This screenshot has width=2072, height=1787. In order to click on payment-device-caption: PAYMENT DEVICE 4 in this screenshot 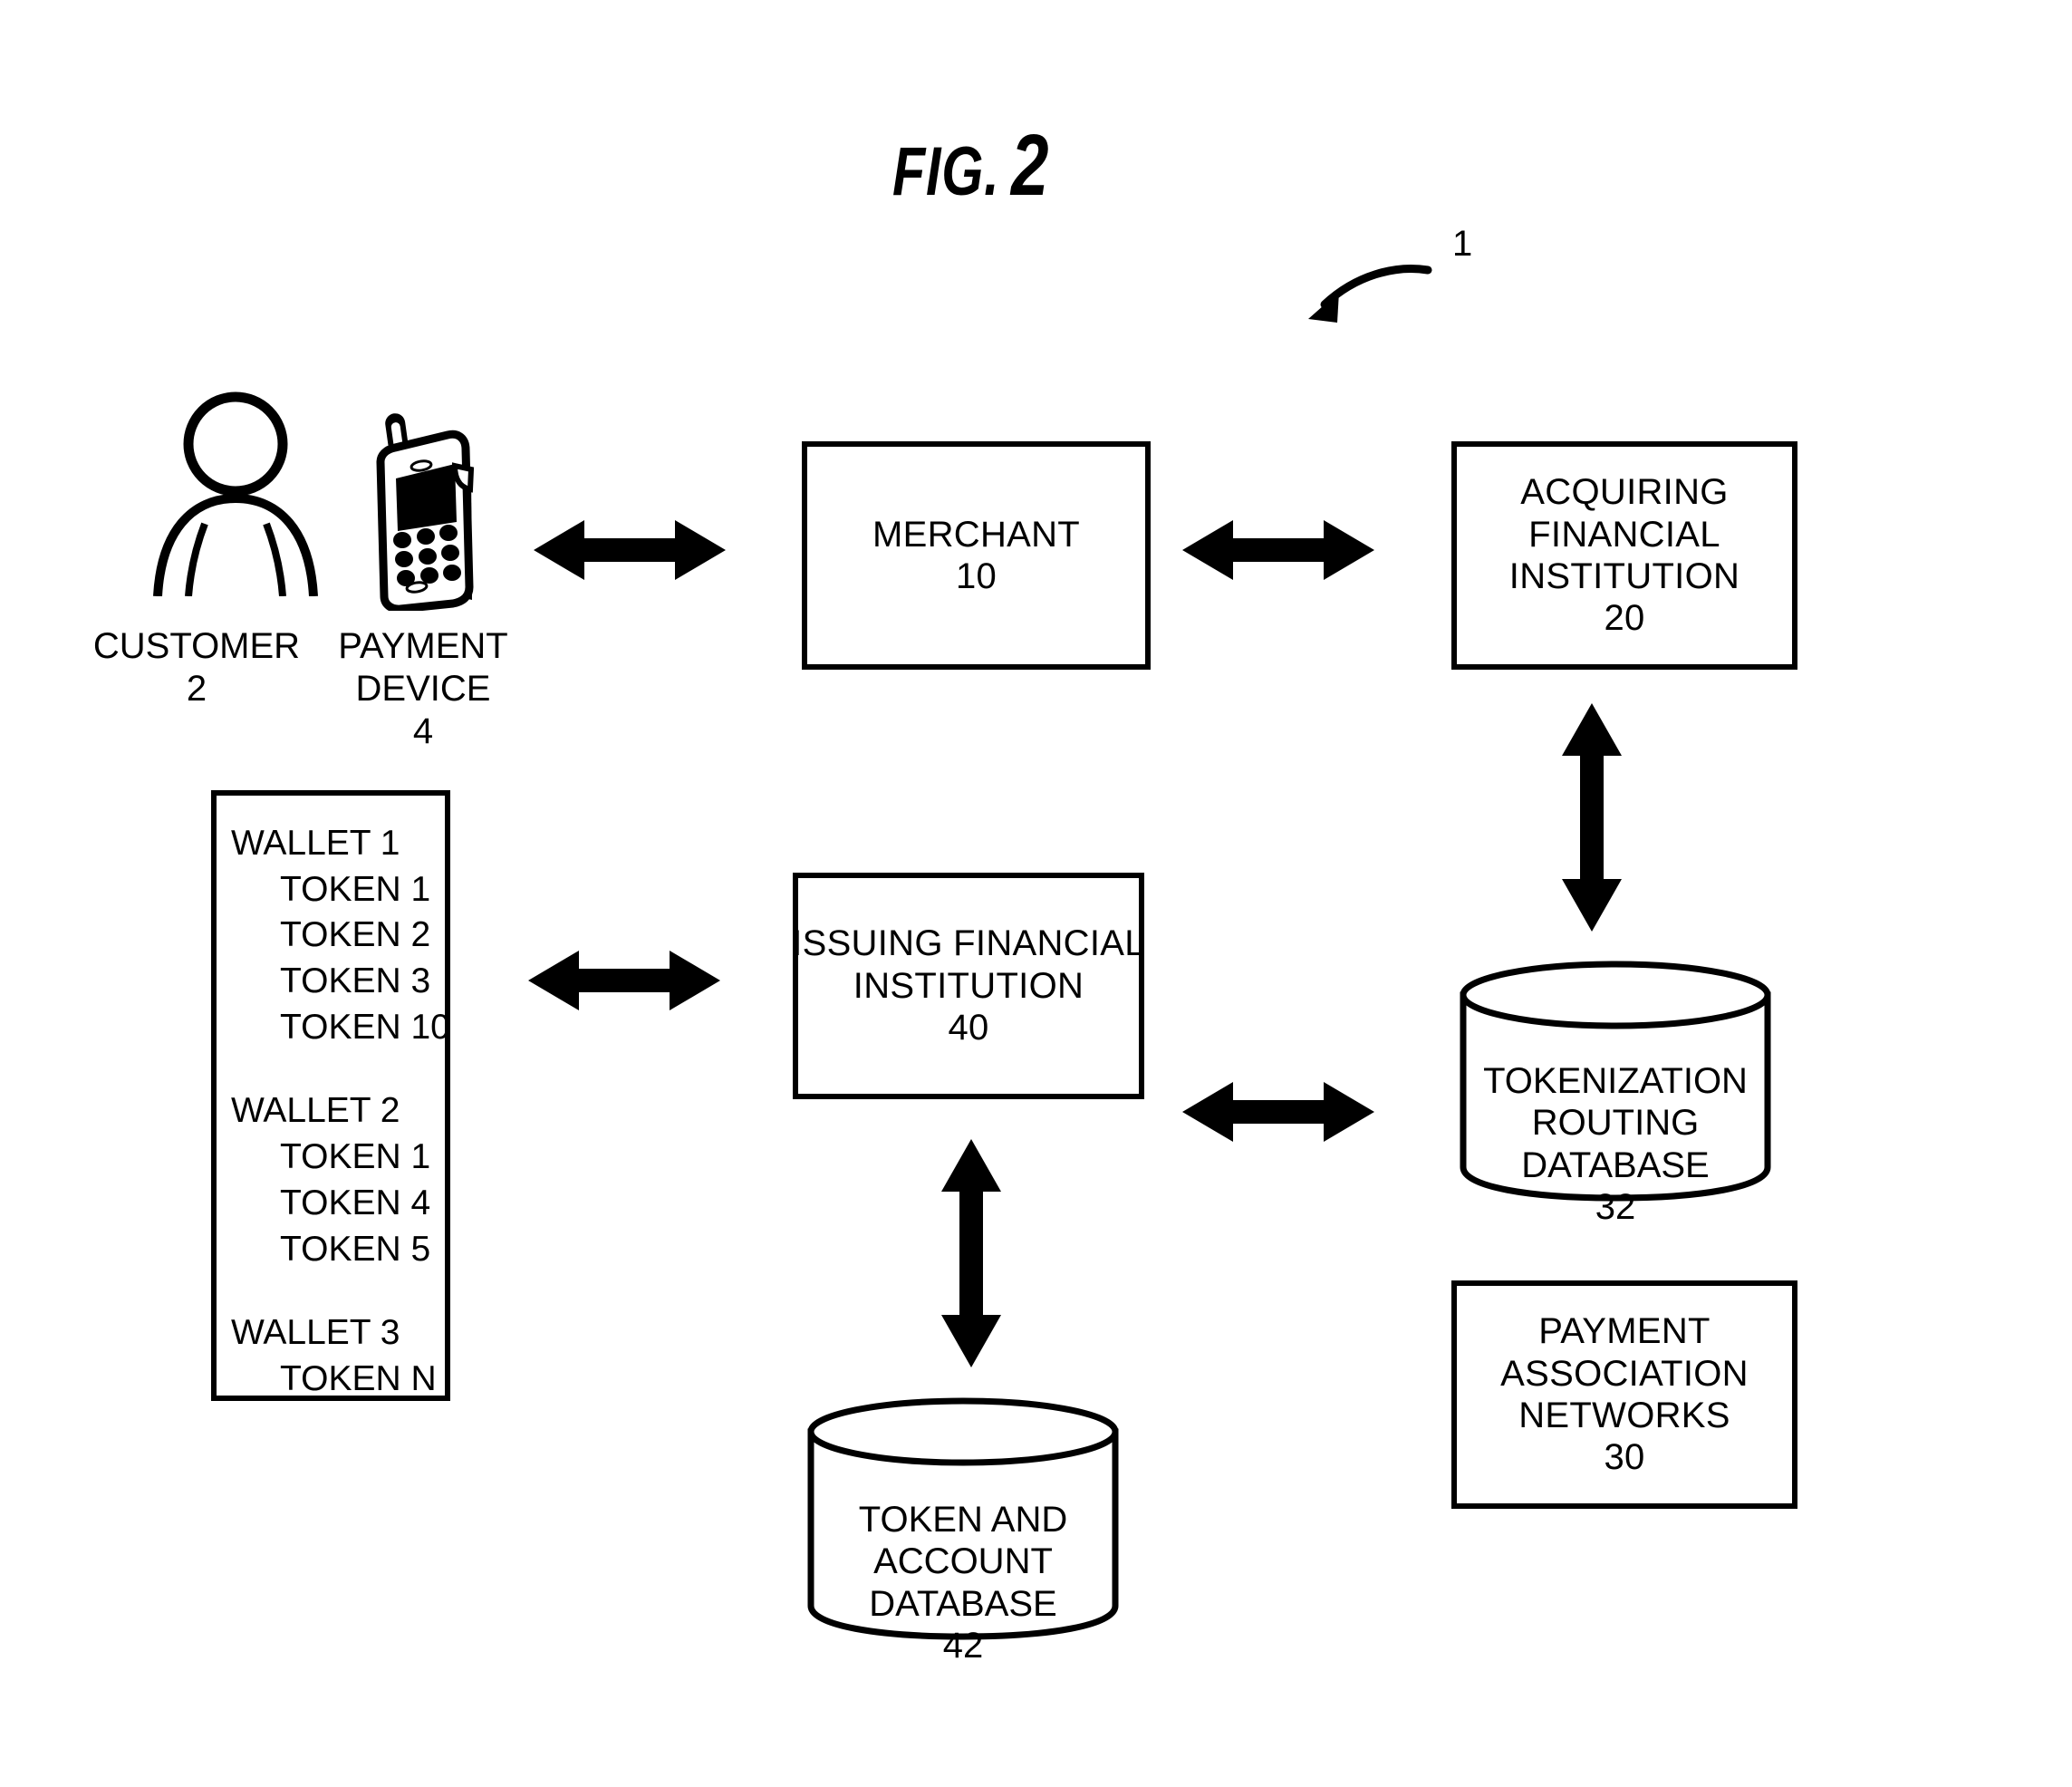, I will do `click(423, 689)`.